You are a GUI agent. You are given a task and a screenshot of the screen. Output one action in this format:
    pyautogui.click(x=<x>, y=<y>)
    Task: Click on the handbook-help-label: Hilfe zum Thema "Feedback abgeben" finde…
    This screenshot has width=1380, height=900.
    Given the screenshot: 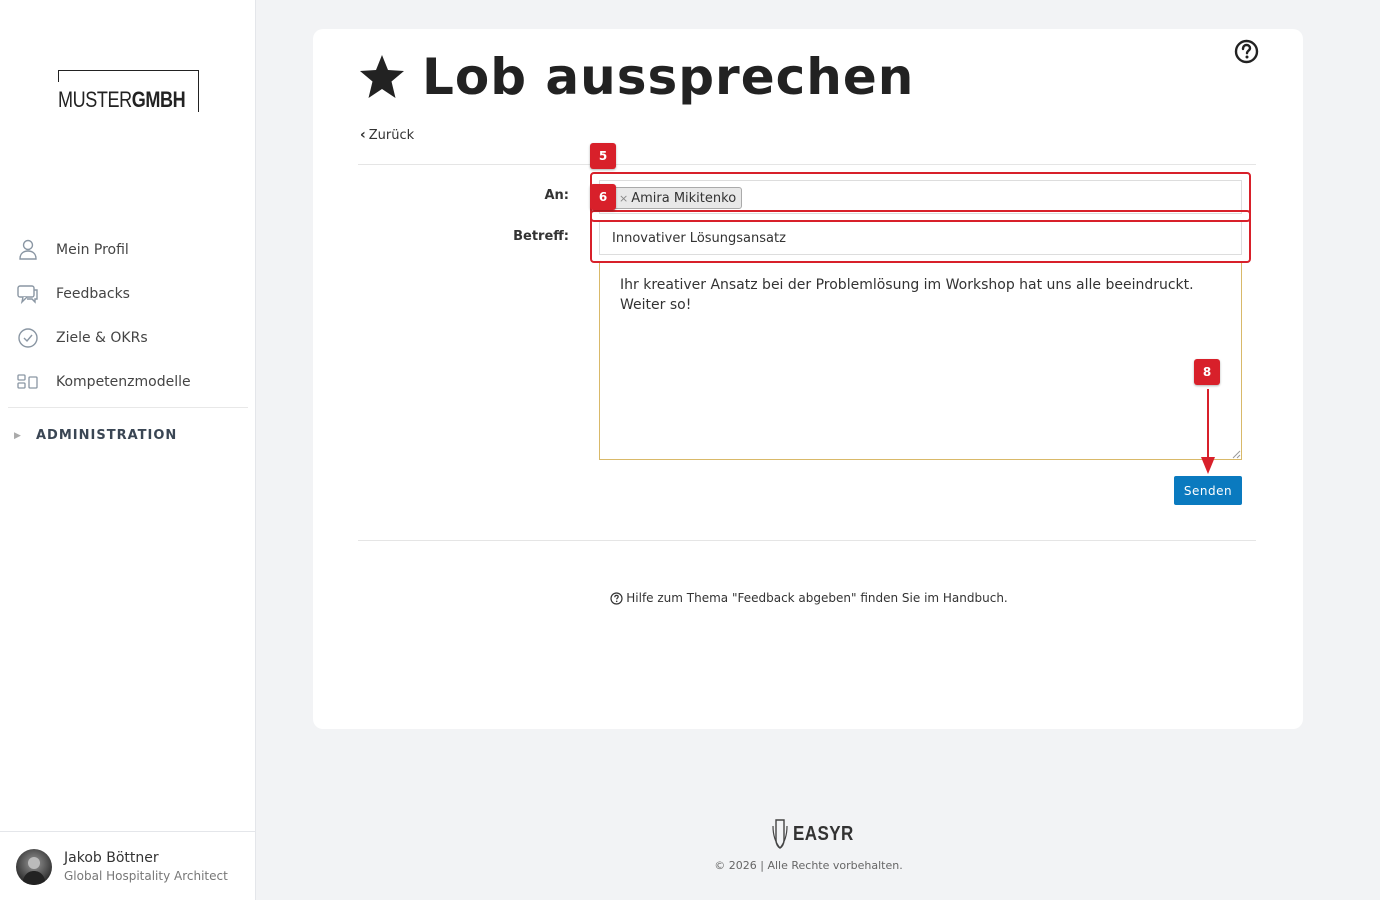 What is the action you would take?
    pyautogui.click(x=817, y=598)
    